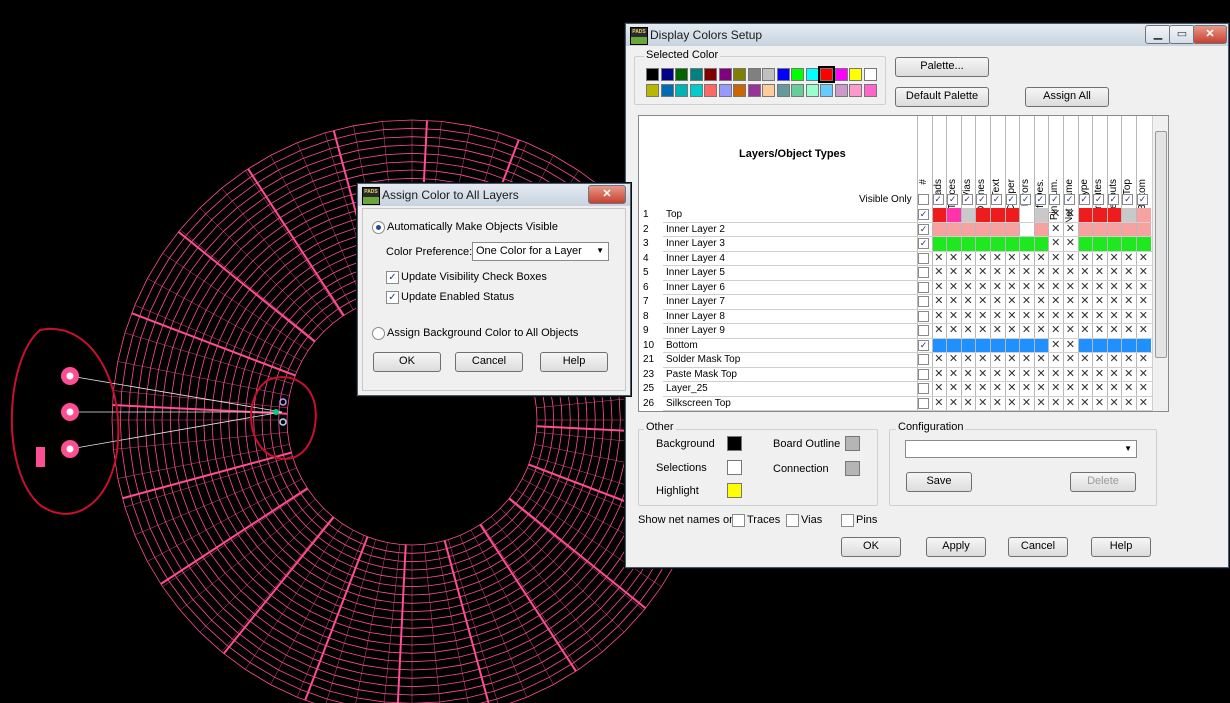 Image resolution: width=1230 pixels, height=703 pixels. I want to click on assign-dialog-titlebar: PADS Assign Color to All Layers ✕, so click(494, 195).